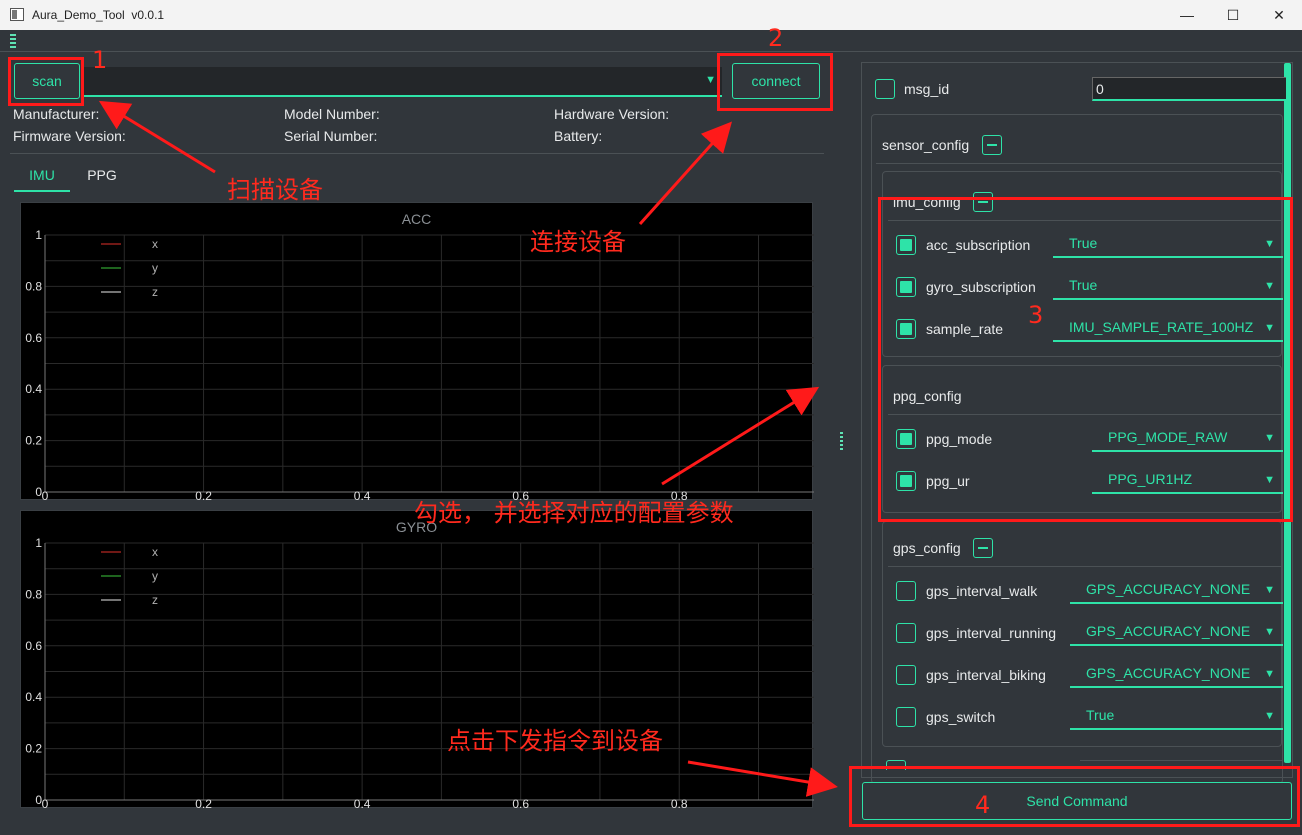  I want to click on gyro-legend-label-z: z, so click(155, 600).